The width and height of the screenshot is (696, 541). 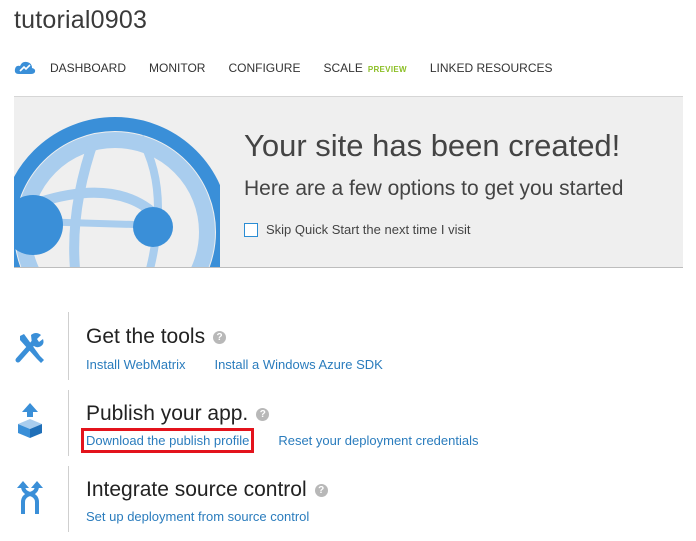 I want to click on section-title-publish: Publish your app. ?, so click(x=178, y=414).